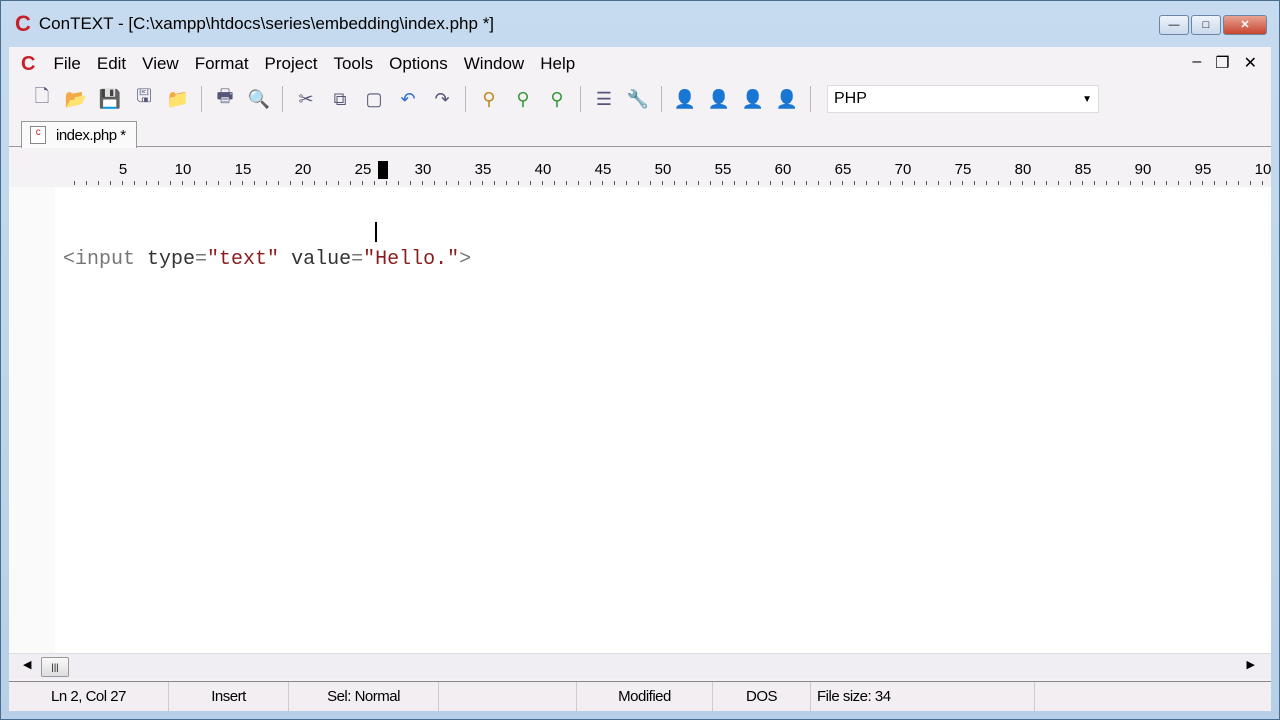 Image resolution: width=1280 pixels, height=720 pixels. Describe the element at coordinates (640, 172) in the screenshot. I see `ruler: 5 10 15 20 25 30 35 40 45 50 55 60 65 70 75 80 85 90 95 10` at that location.